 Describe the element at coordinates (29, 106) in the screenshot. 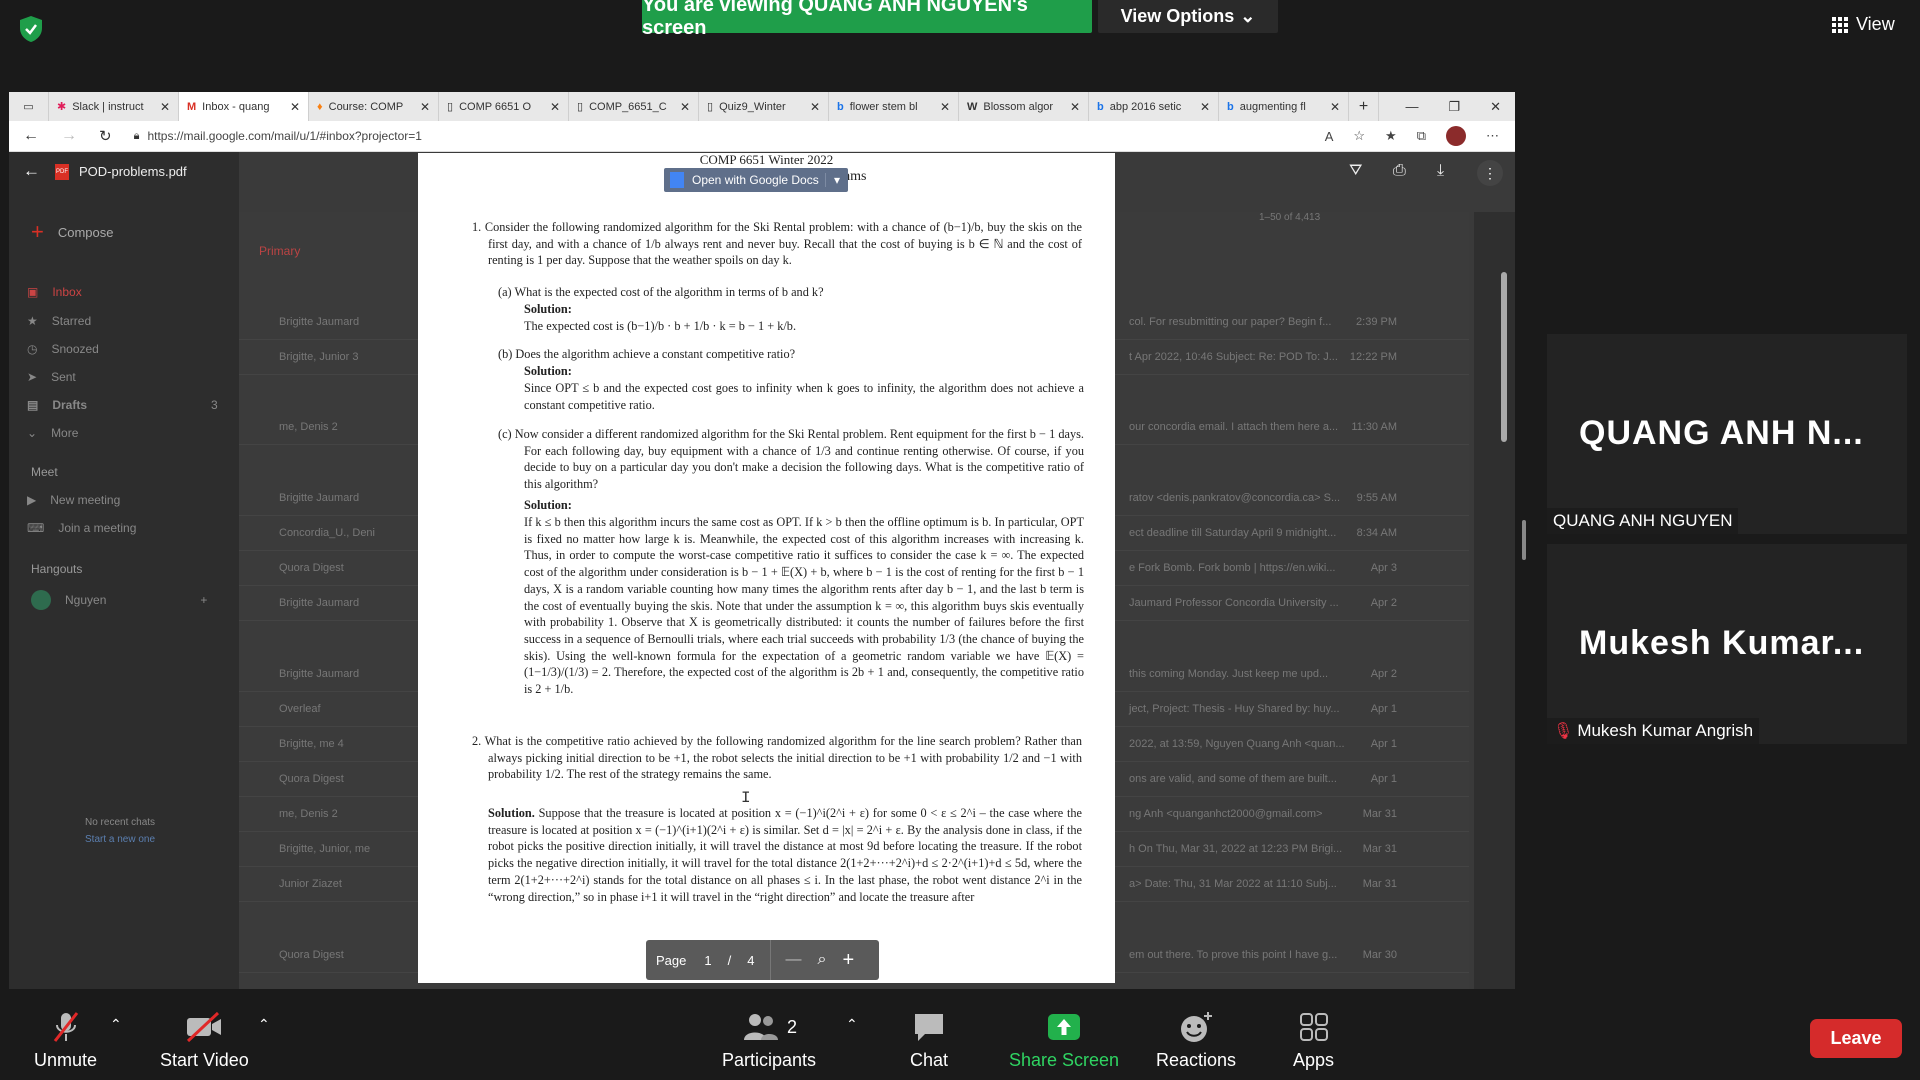

I see `tab-actions-icon: ▭` at that location.